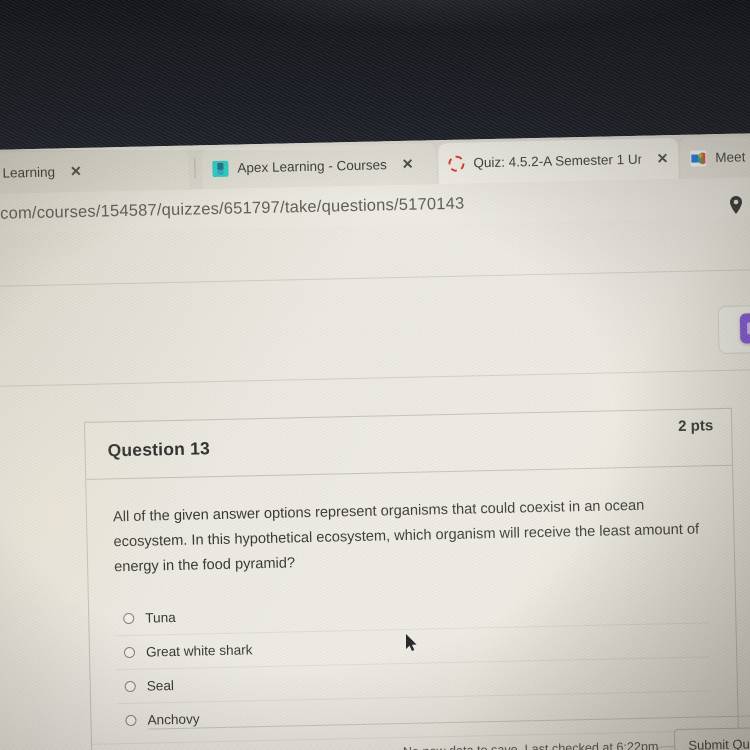 Image resolution: width=750 pixels, height=750 pixels. What do you see at coordinates (375, 277) in the screenshot?
I see `page-divider-top` at bounding box center [375, 277].